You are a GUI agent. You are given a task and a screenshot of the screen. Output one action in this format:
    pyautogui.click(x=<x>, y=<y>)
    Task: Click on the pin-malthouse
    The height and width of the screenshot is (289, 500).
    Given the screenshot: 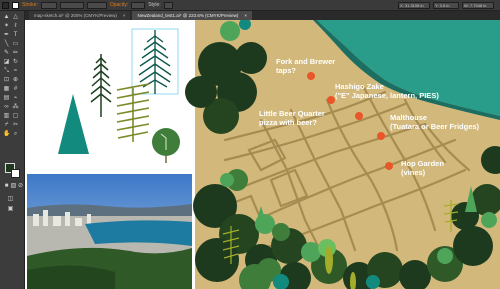 What is the action you would take?
    pyautogui.click(x=381, y=136)
    